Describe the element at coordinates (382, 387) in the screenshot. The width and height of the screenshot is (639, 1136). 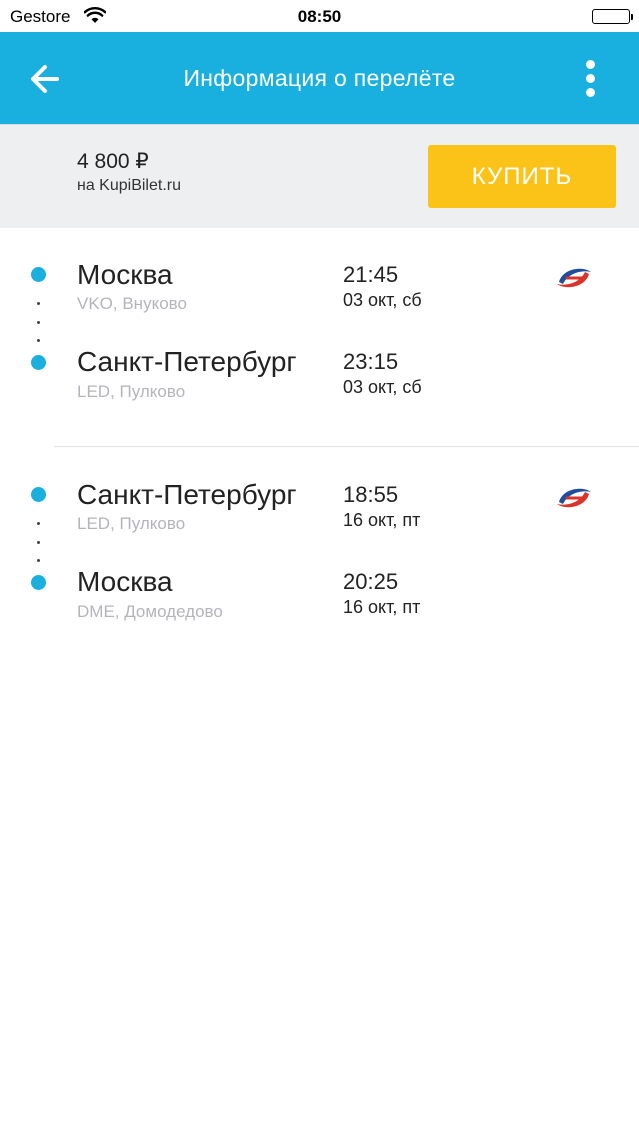
I see `arrival-date: 03 окт, сб` at that location.